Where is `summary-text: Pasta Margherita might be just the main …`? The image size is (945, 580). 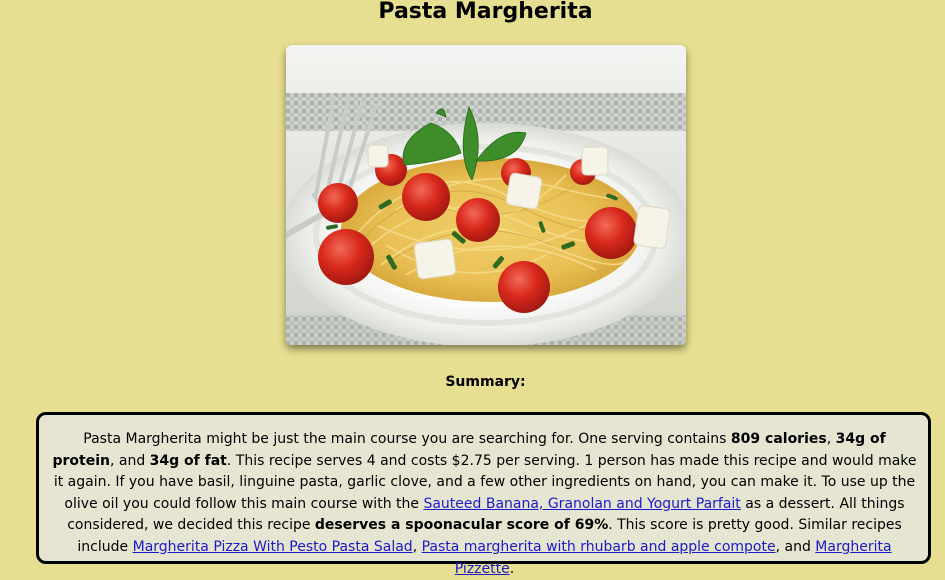
summary-text: Pasta Margherita might be just the main … is located at coordinates (407, 439).